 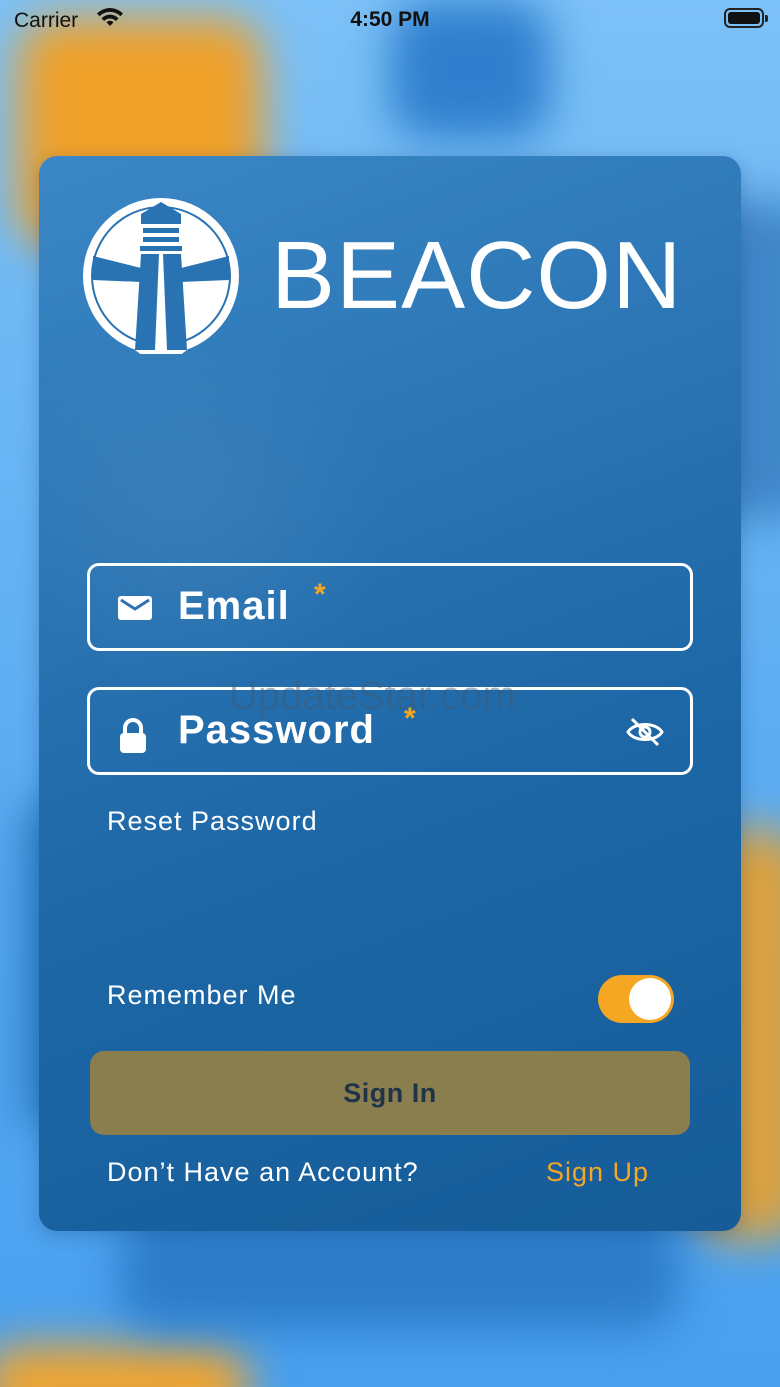 I want to click on email-field: Email *, so click(x=390, y=607).